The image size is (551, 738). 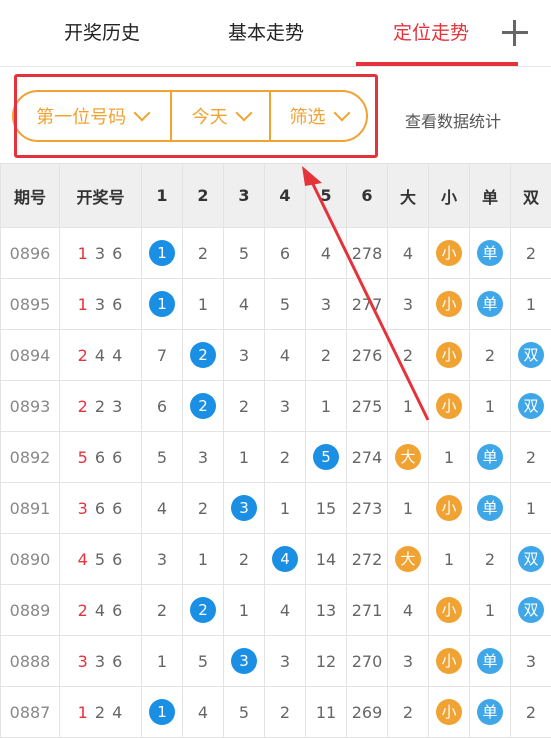 What do you see at coordinates (30, 355) in the screenshot?
I see `period-cell: 0894` at bounding box center [30, 355].